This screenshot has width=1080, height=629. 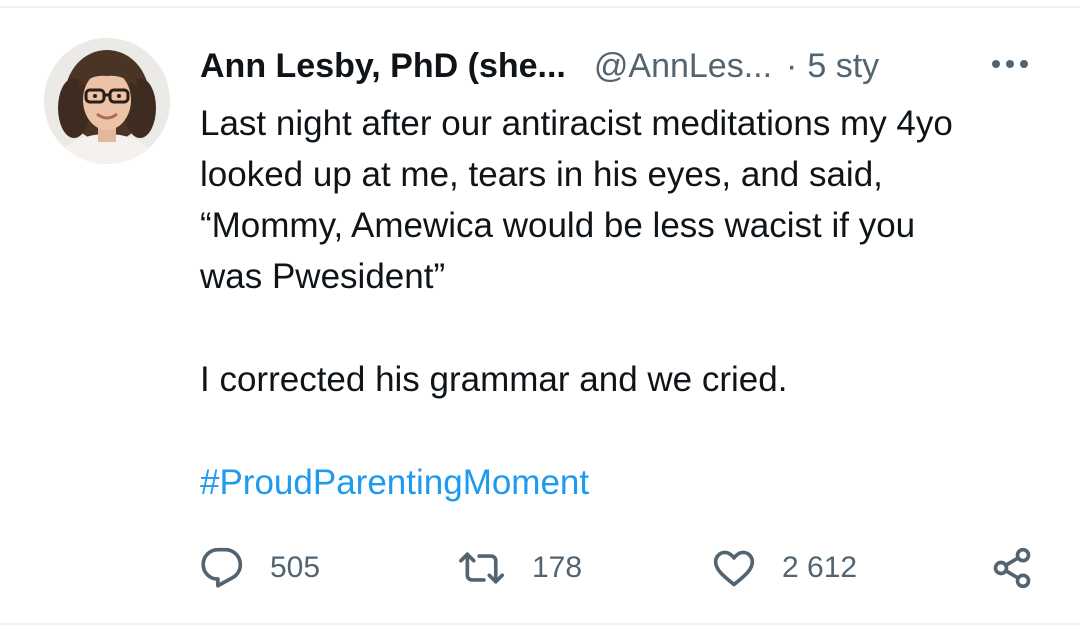 I want to click on share-icon, so click(x=1012, y=568).